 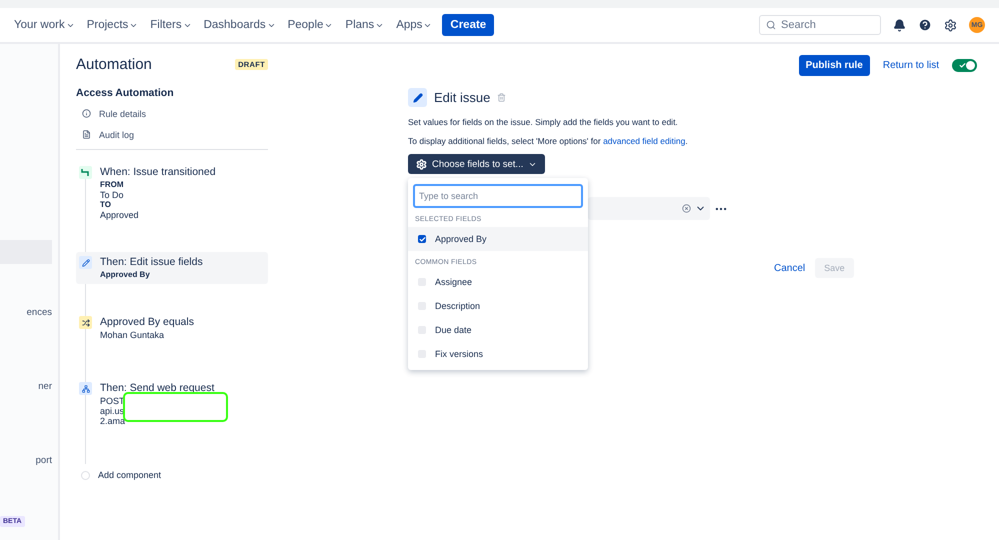 I want to click on component-detail: FROM, so click(x=112, y=185).